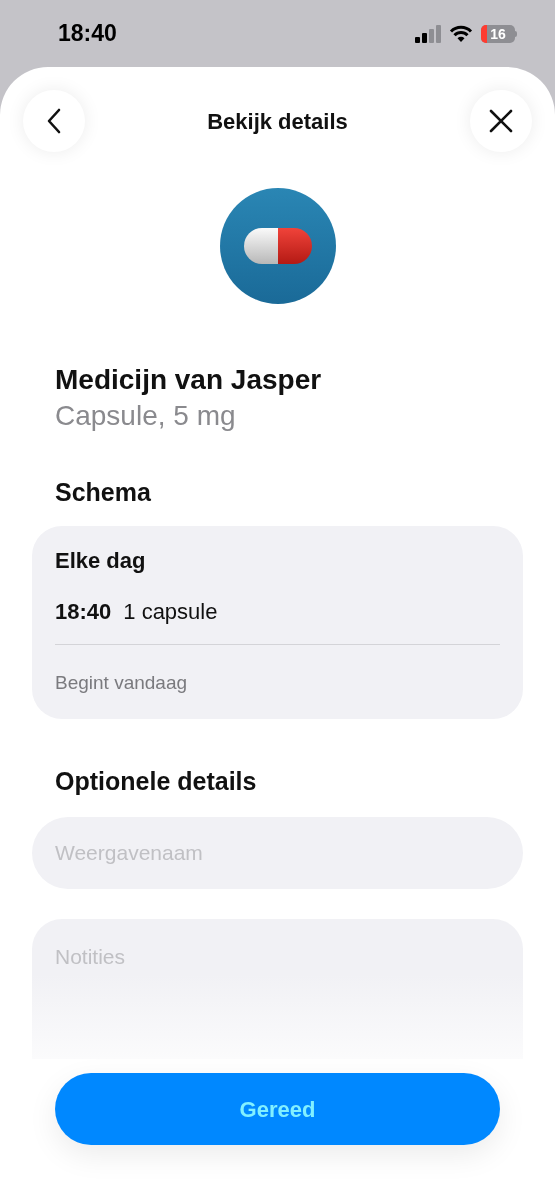  What do you see at coordinates (156, 781) in the screenshot?
I see `section-heading: Optionele details` at bounding box center [156, 781].